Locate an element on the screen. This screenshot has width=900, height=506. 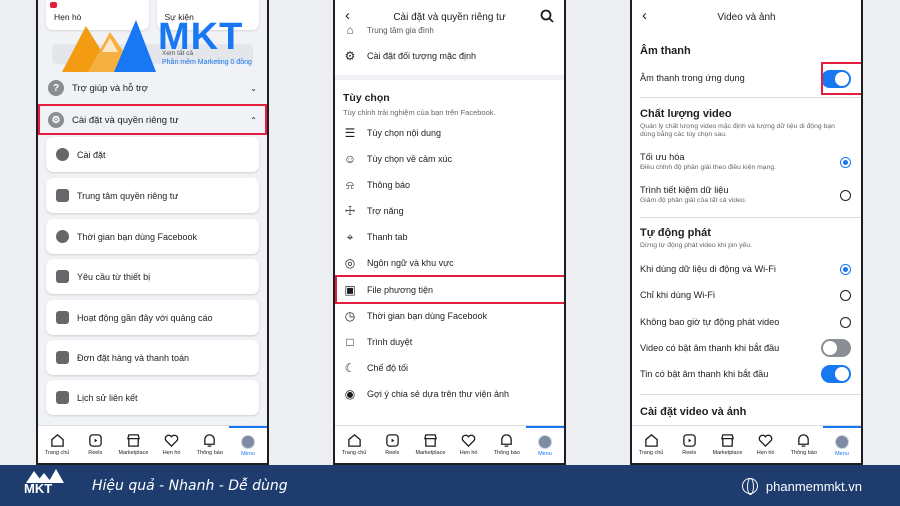
video-sound-start-label: Video có bật âm thanh khi bắt đầu is located at coordinates (710, 348).